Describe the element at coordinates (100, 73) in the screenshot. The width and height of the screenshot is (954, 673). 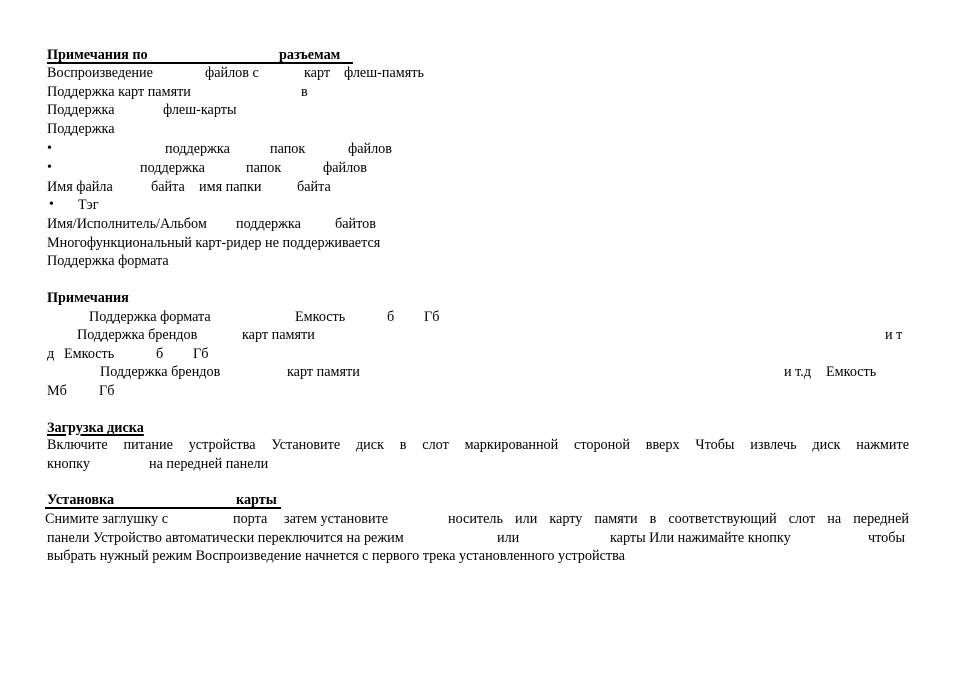
I see `connectors-line1-word1: Воспроизведение` at that location.